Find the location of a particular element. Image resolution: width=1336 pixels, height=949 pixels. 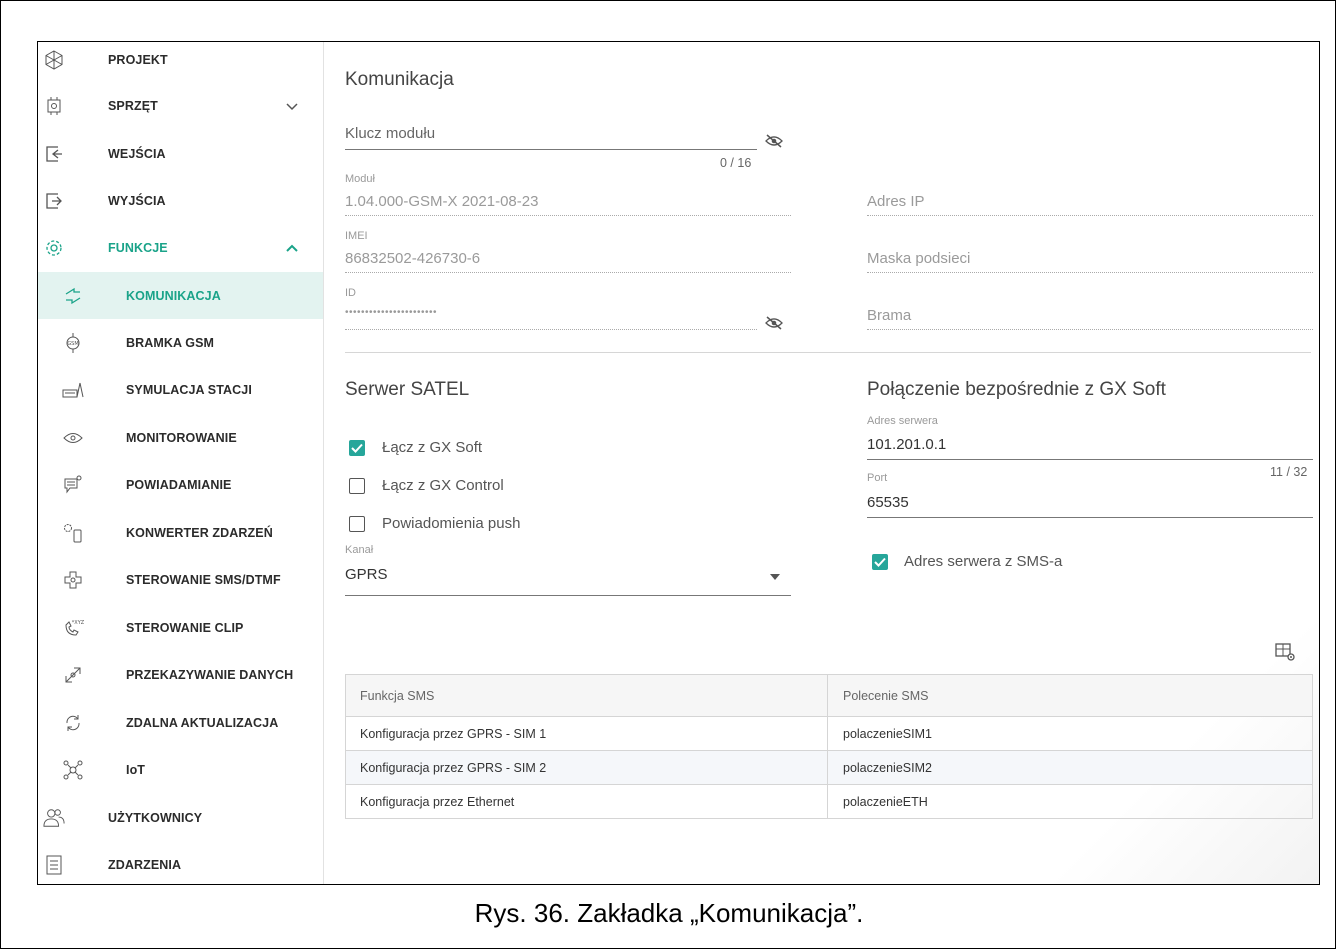

sidebar-item-symulacja-stacji: SYMULACJA STACJI is located at coordinates (180, 389).